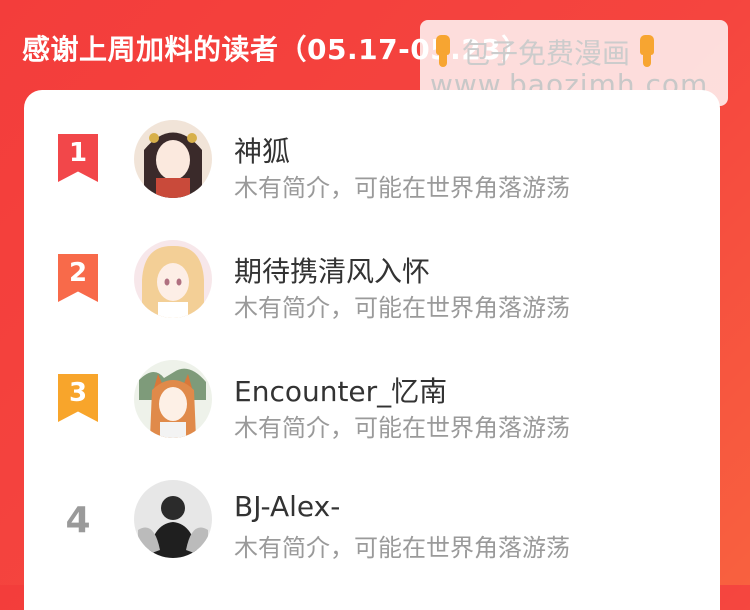 This screenshot has height=610, width=750. What do you see at coordinates (262, 151) in the screenshot?
I see `reader-name: 神狐` at bounding box center [262, 151].